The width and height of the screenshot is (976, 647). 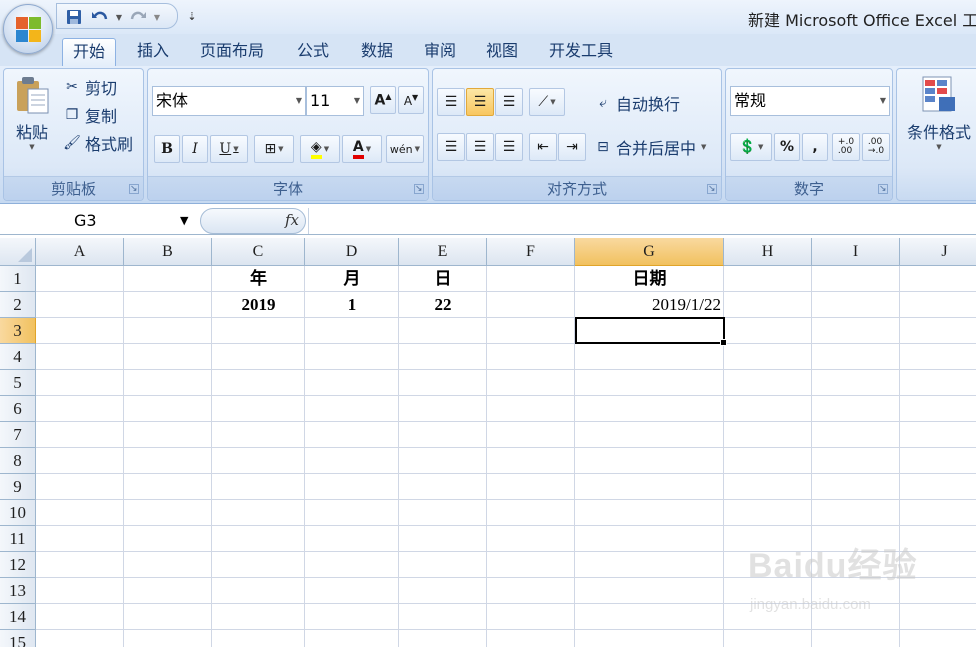 I want to click on font-size-select: 11 ▼, so click(x=335, y=101).